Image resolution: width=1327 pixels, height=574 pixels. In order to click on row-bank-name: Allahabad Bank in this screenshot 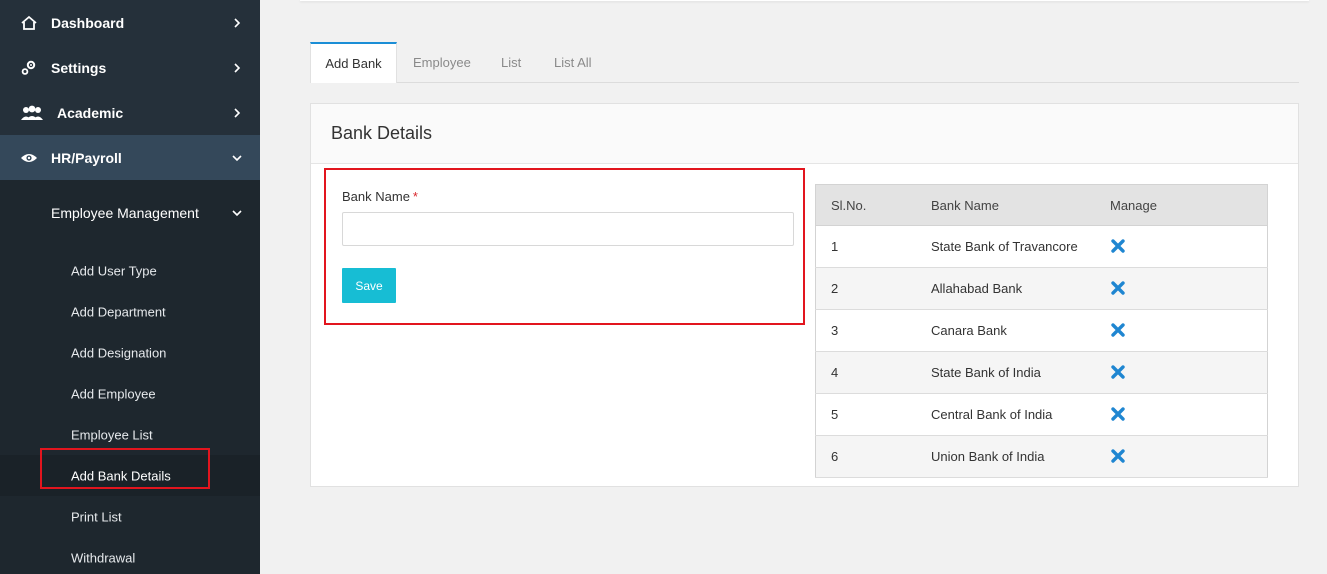, I will do `click(1019, 288)`.